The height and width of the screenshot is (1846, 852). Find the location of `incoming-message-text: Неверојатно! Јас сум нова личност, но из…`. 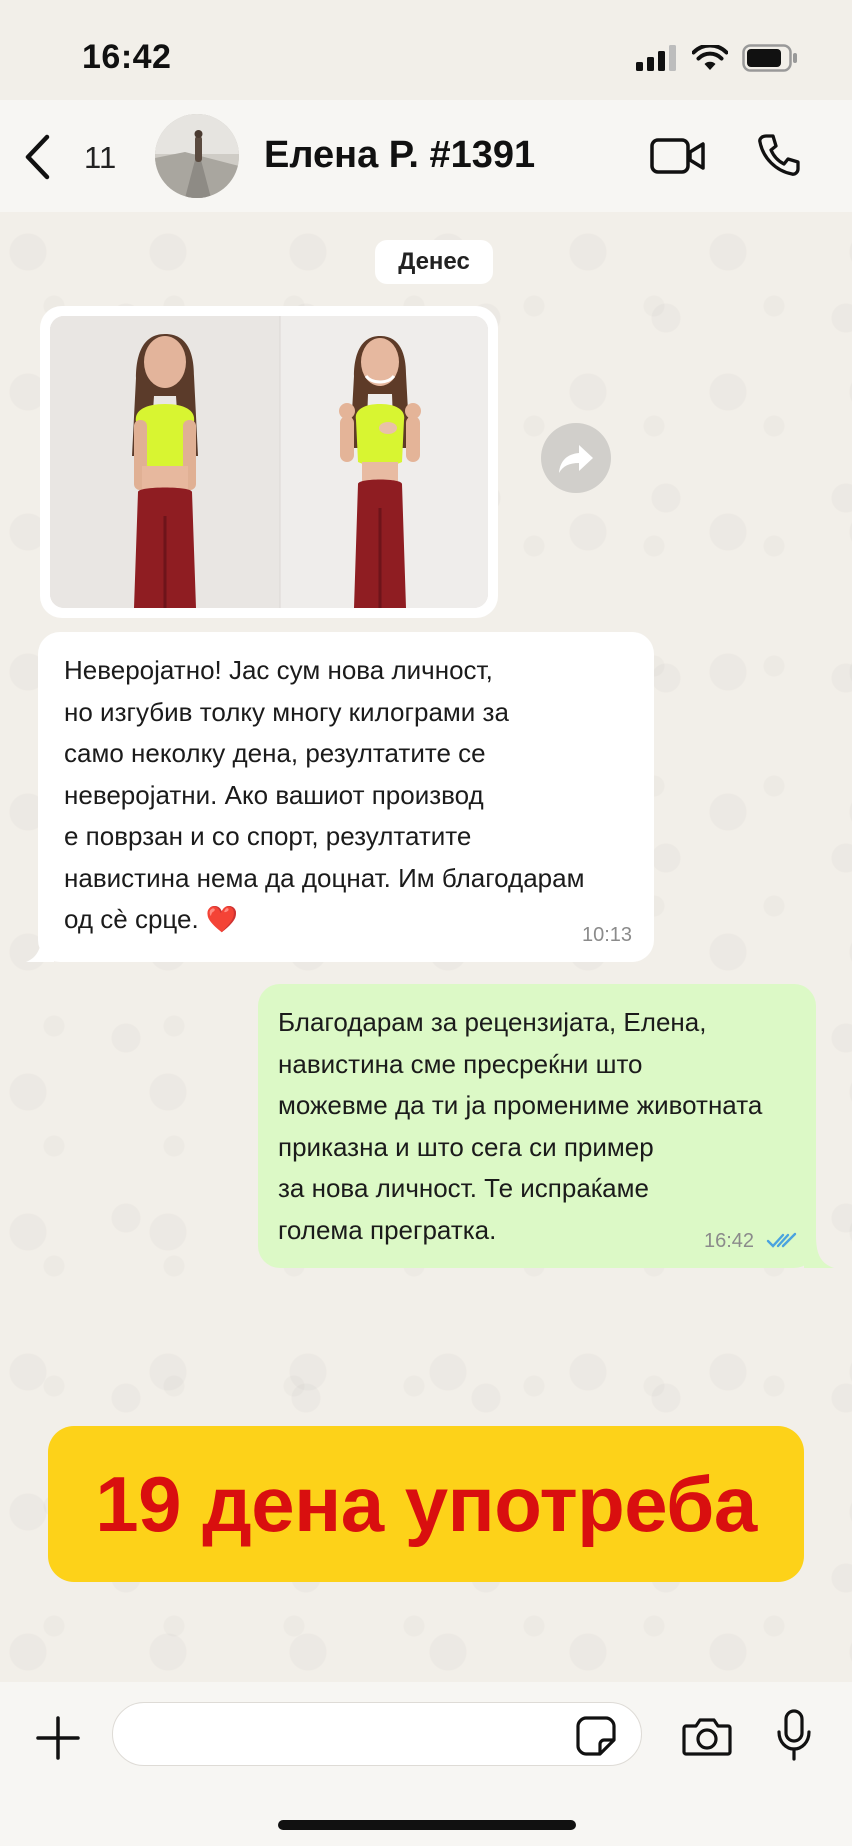

incoming-message-text: Неверојатно! Јас сум нова личност, но из… is located at coordinates (324, 794).